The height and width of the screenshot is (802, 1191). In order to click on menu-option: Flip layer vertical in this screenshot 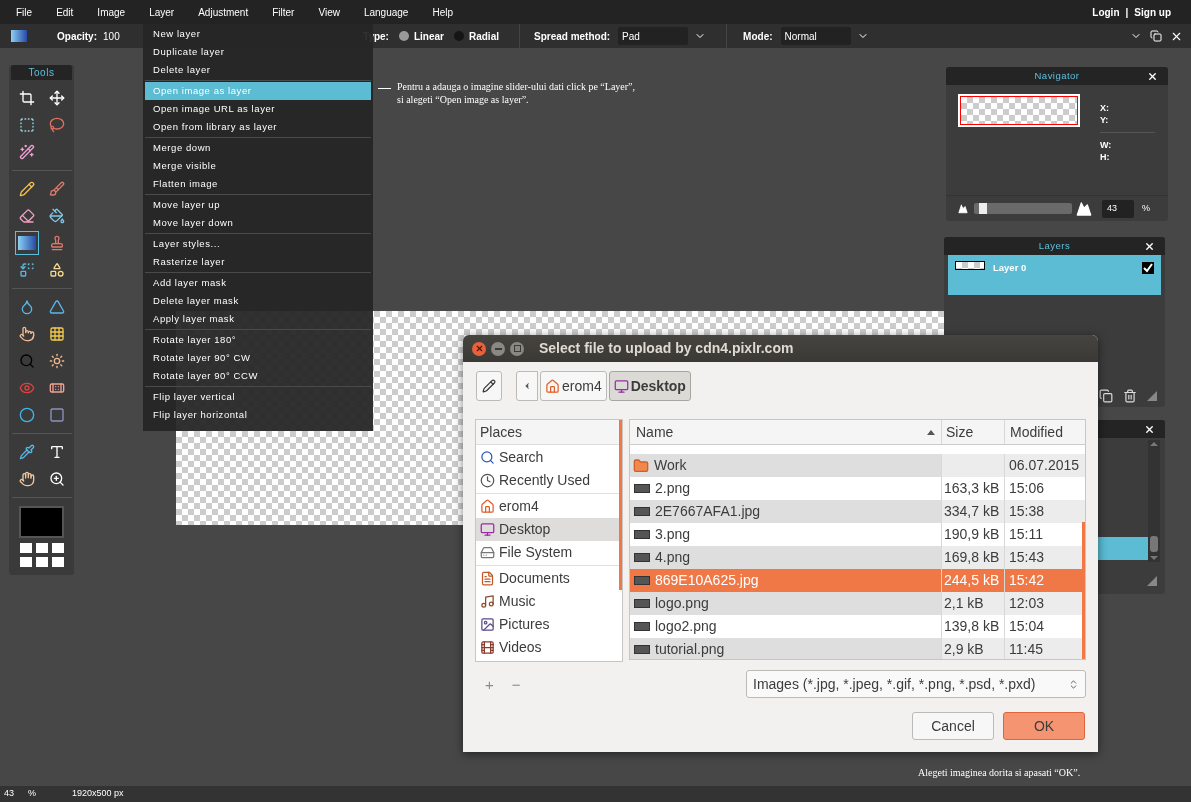, I will do `click(258, 397)`.